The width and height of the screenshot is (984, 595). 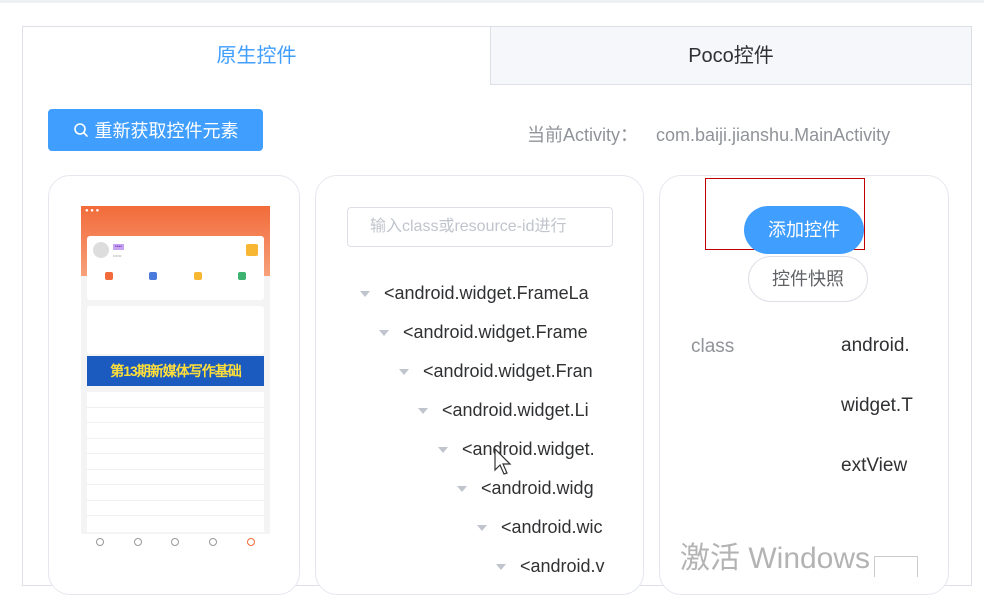 I want to click on refresh-elements-button: 重新获取控件元素, so click(x=155, y=130).